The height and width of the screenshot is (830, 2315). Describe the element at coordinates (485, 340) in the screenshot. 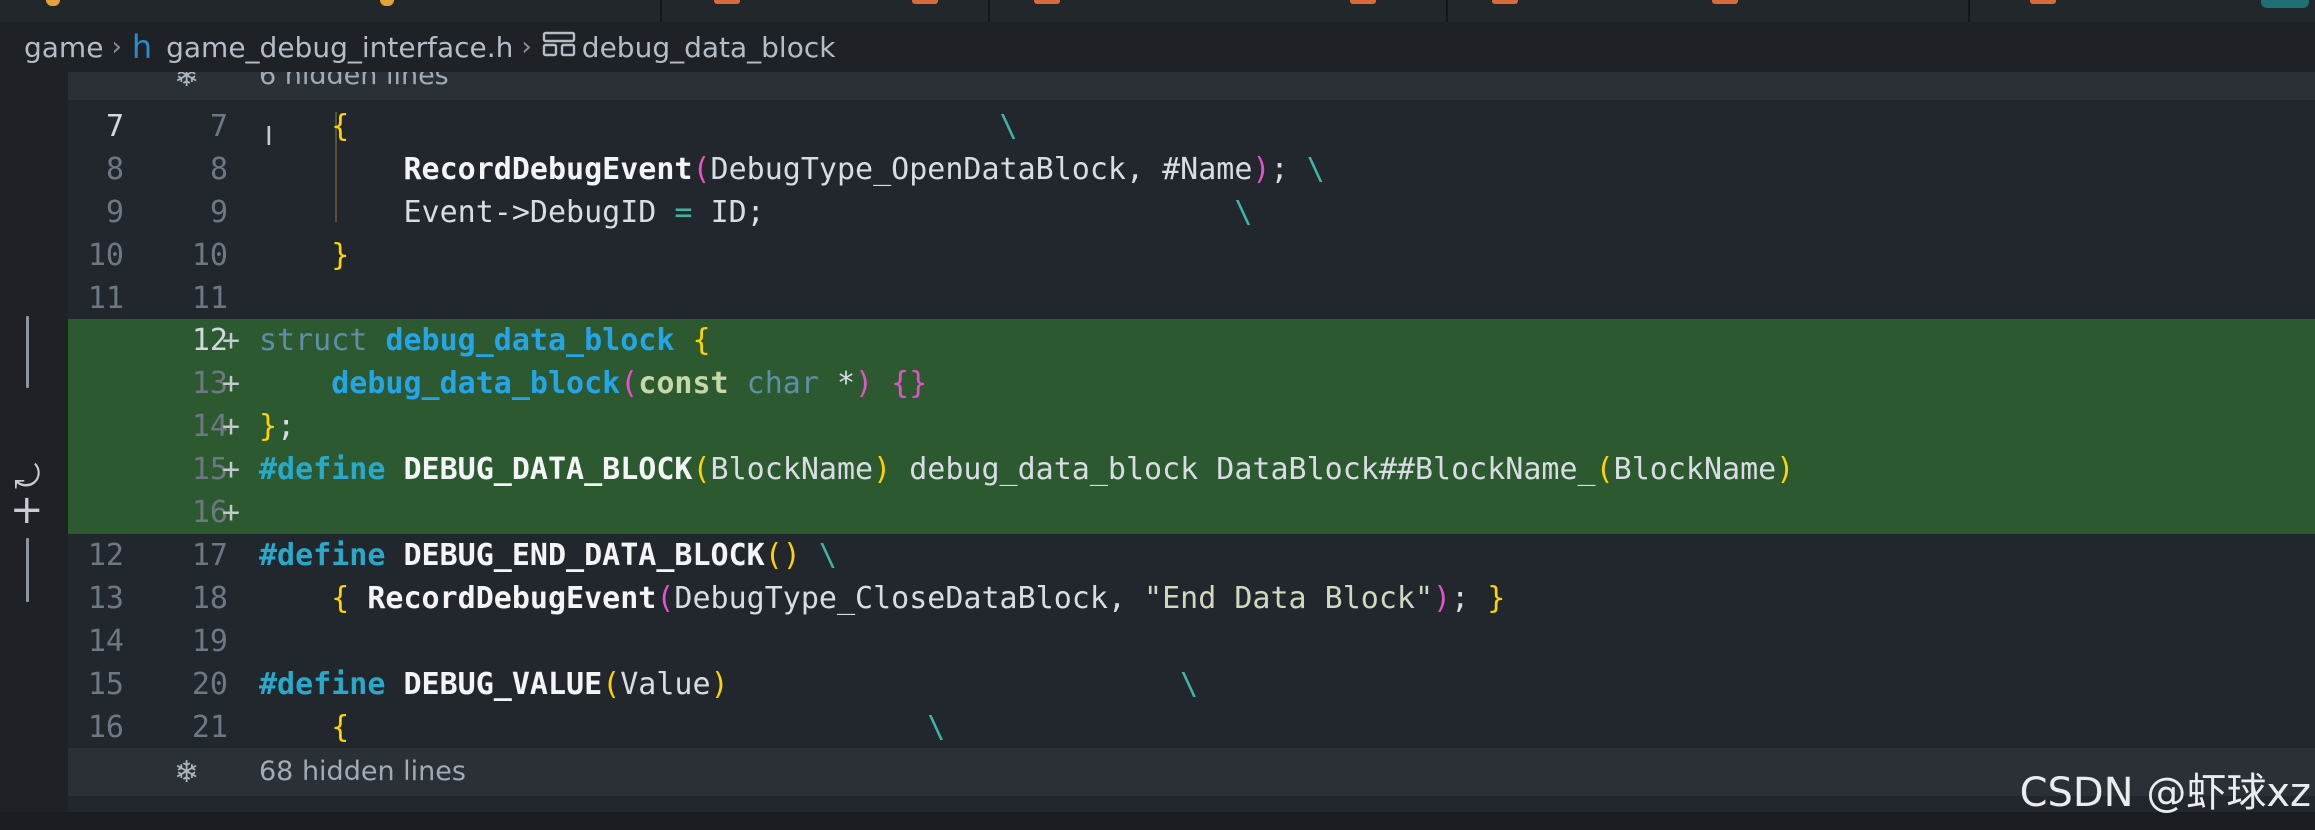

I see `code-text: struct debug_data_block {` at that location.